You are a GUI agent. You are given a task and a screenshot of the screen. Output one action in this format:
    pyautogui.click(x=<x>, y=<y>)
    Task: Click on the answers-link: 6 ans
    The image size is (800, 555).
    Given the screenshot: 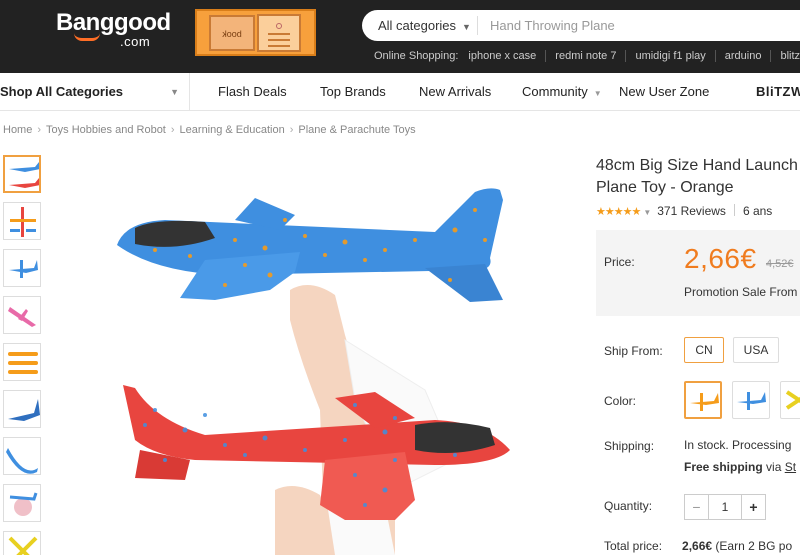 What is the action you would take?
    pyautogui.click(x=757, y=211)
    